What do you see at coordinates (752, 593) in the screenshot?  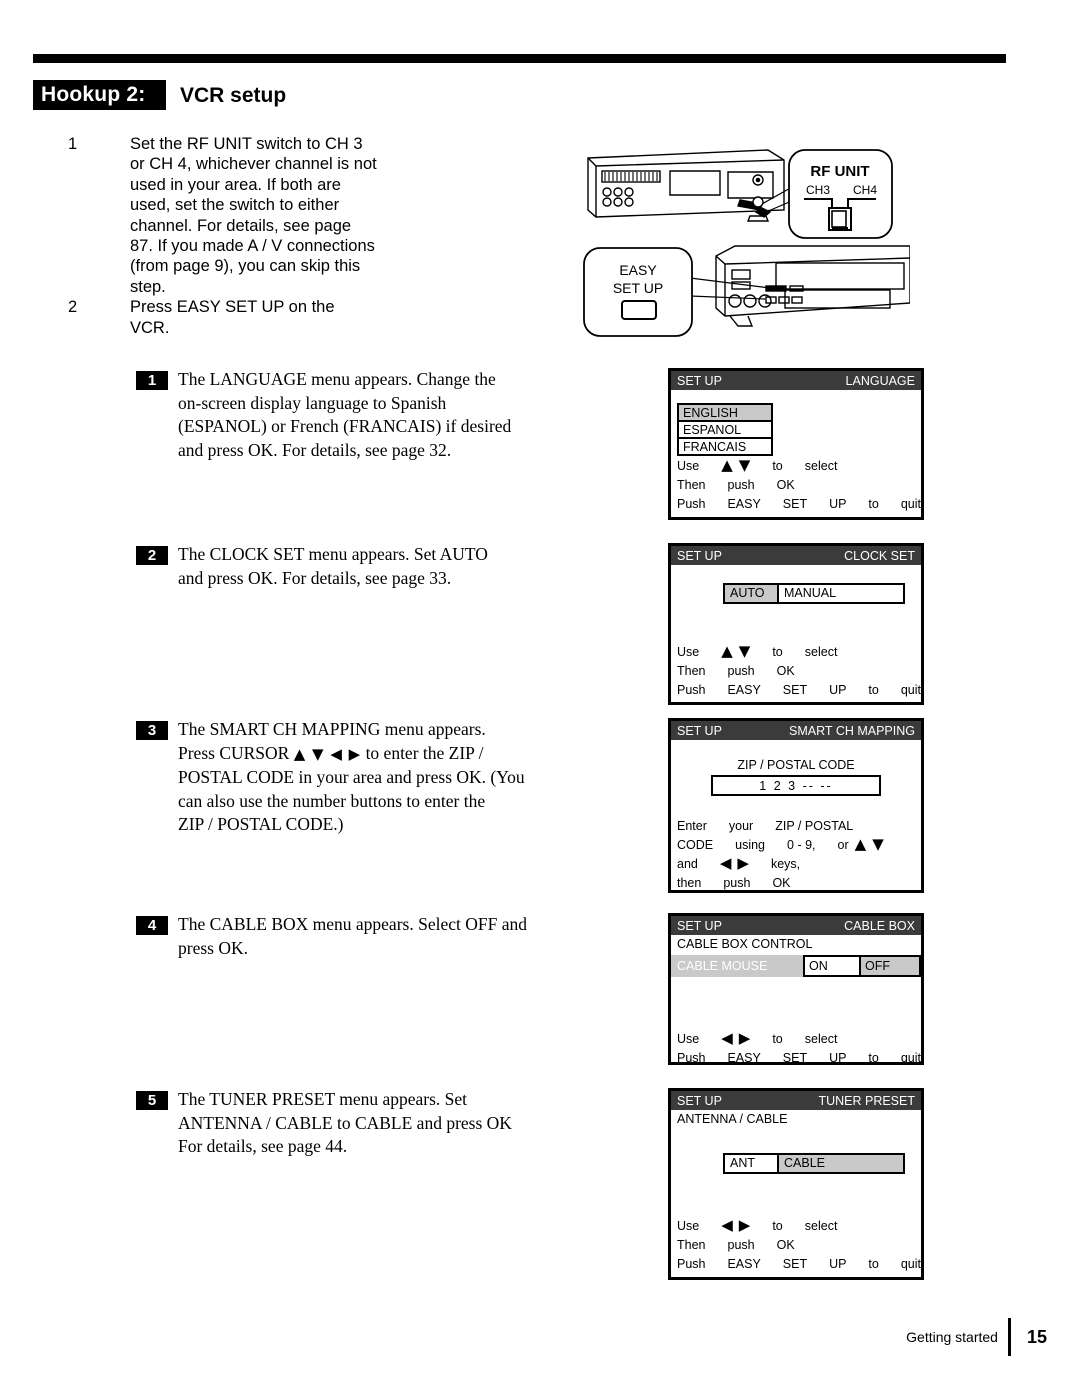 I see `osd-clockset-option-auto: AUTO` at bounding box center [752, 593].